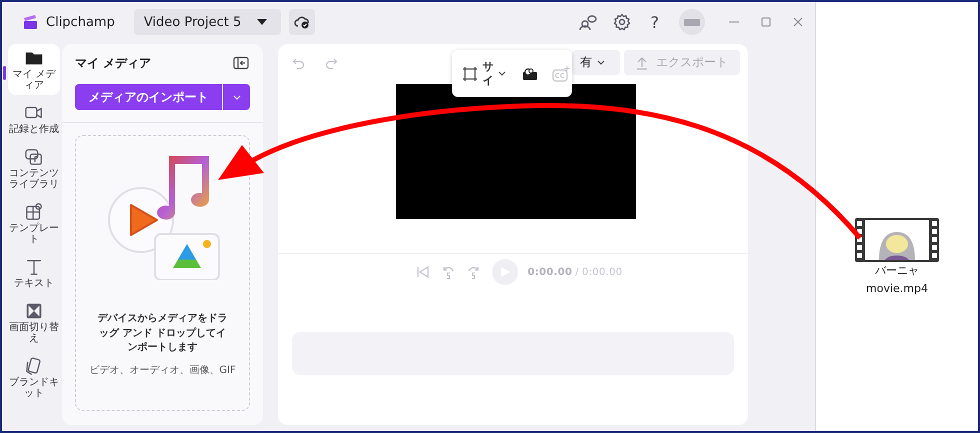 This screenshot has width=980, height=433. Describe the element at coordinates (654, 22) in the screenshot. I see `help-button: ?` at that location.